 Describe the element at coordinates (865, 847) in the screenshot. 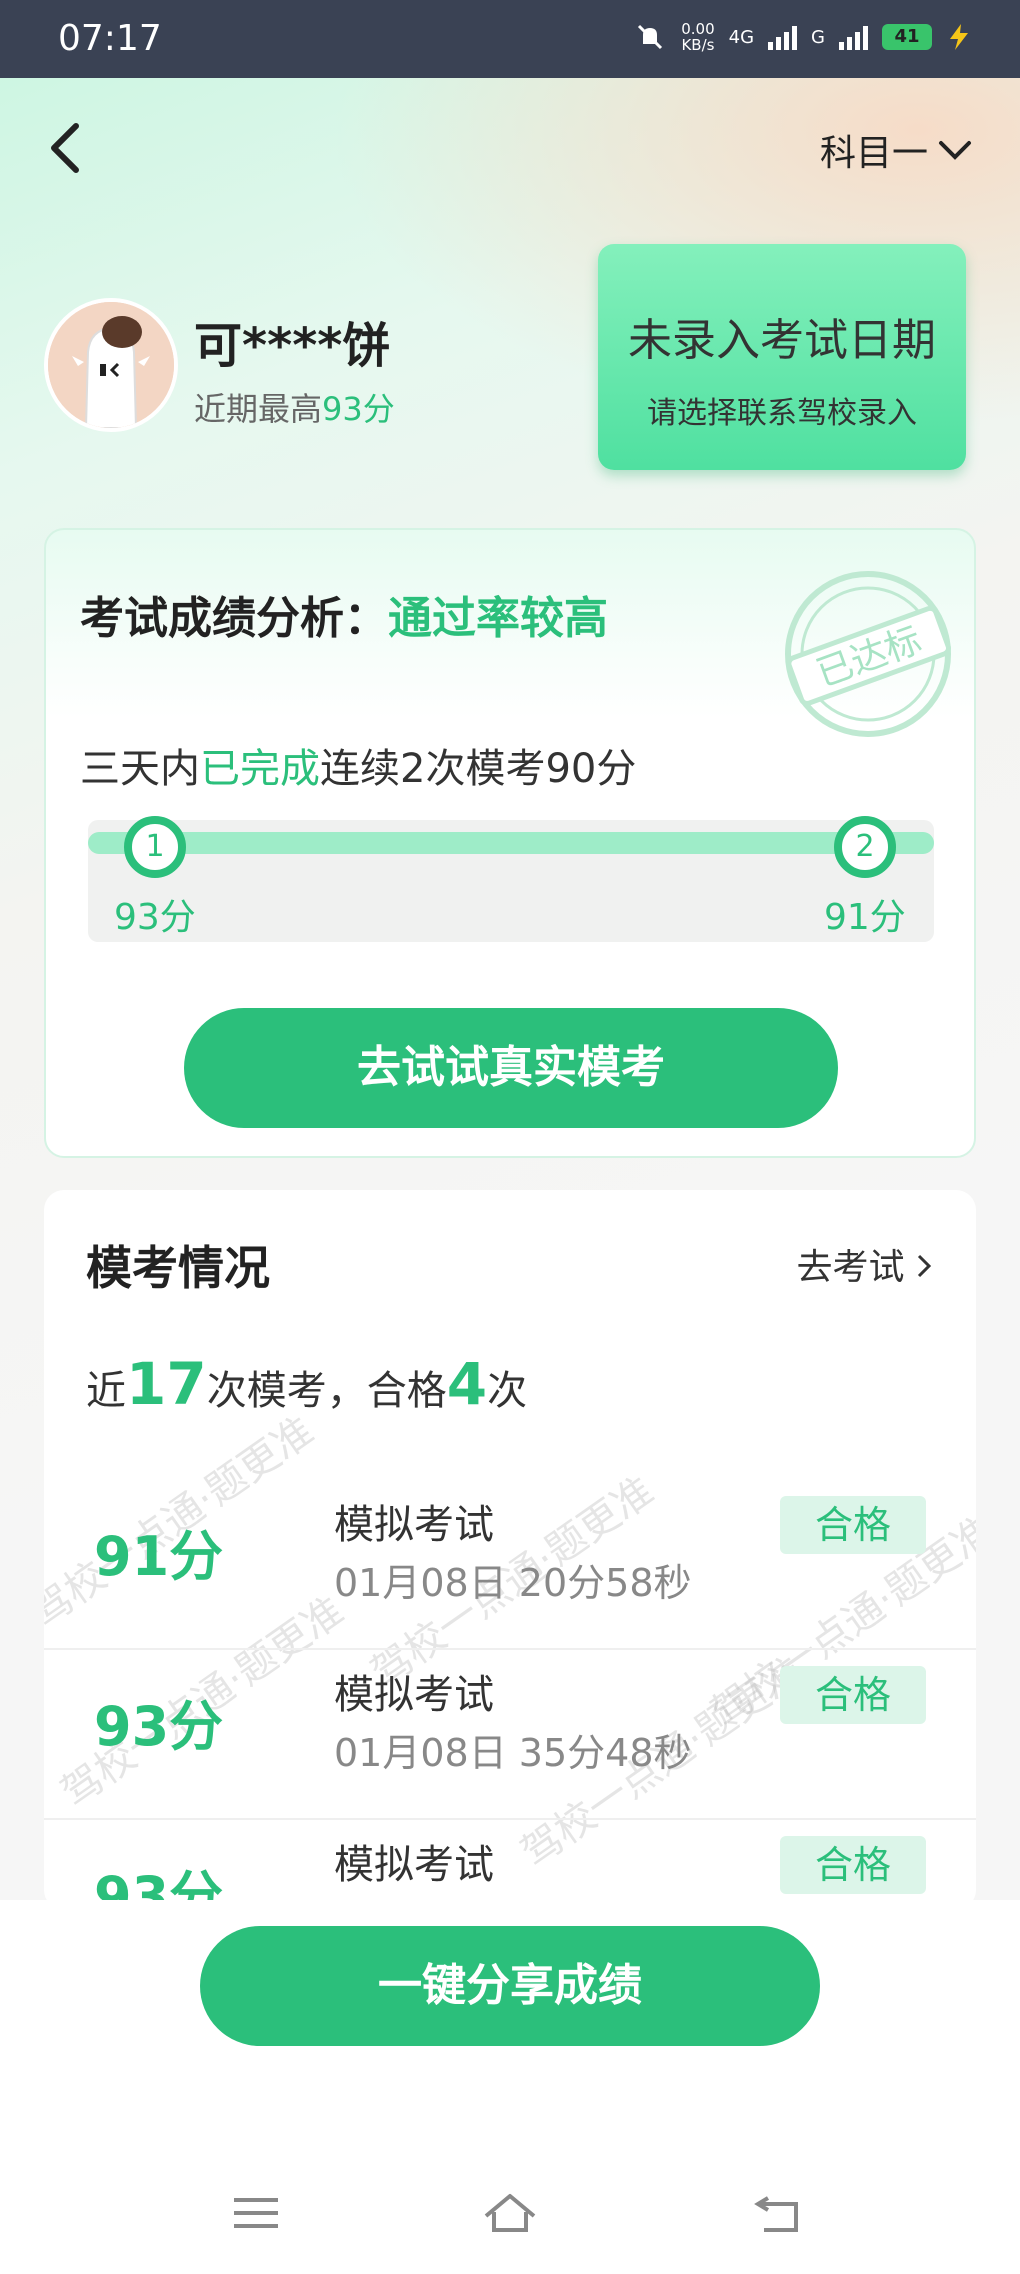

I see `progress-node-2: 2` at that location.